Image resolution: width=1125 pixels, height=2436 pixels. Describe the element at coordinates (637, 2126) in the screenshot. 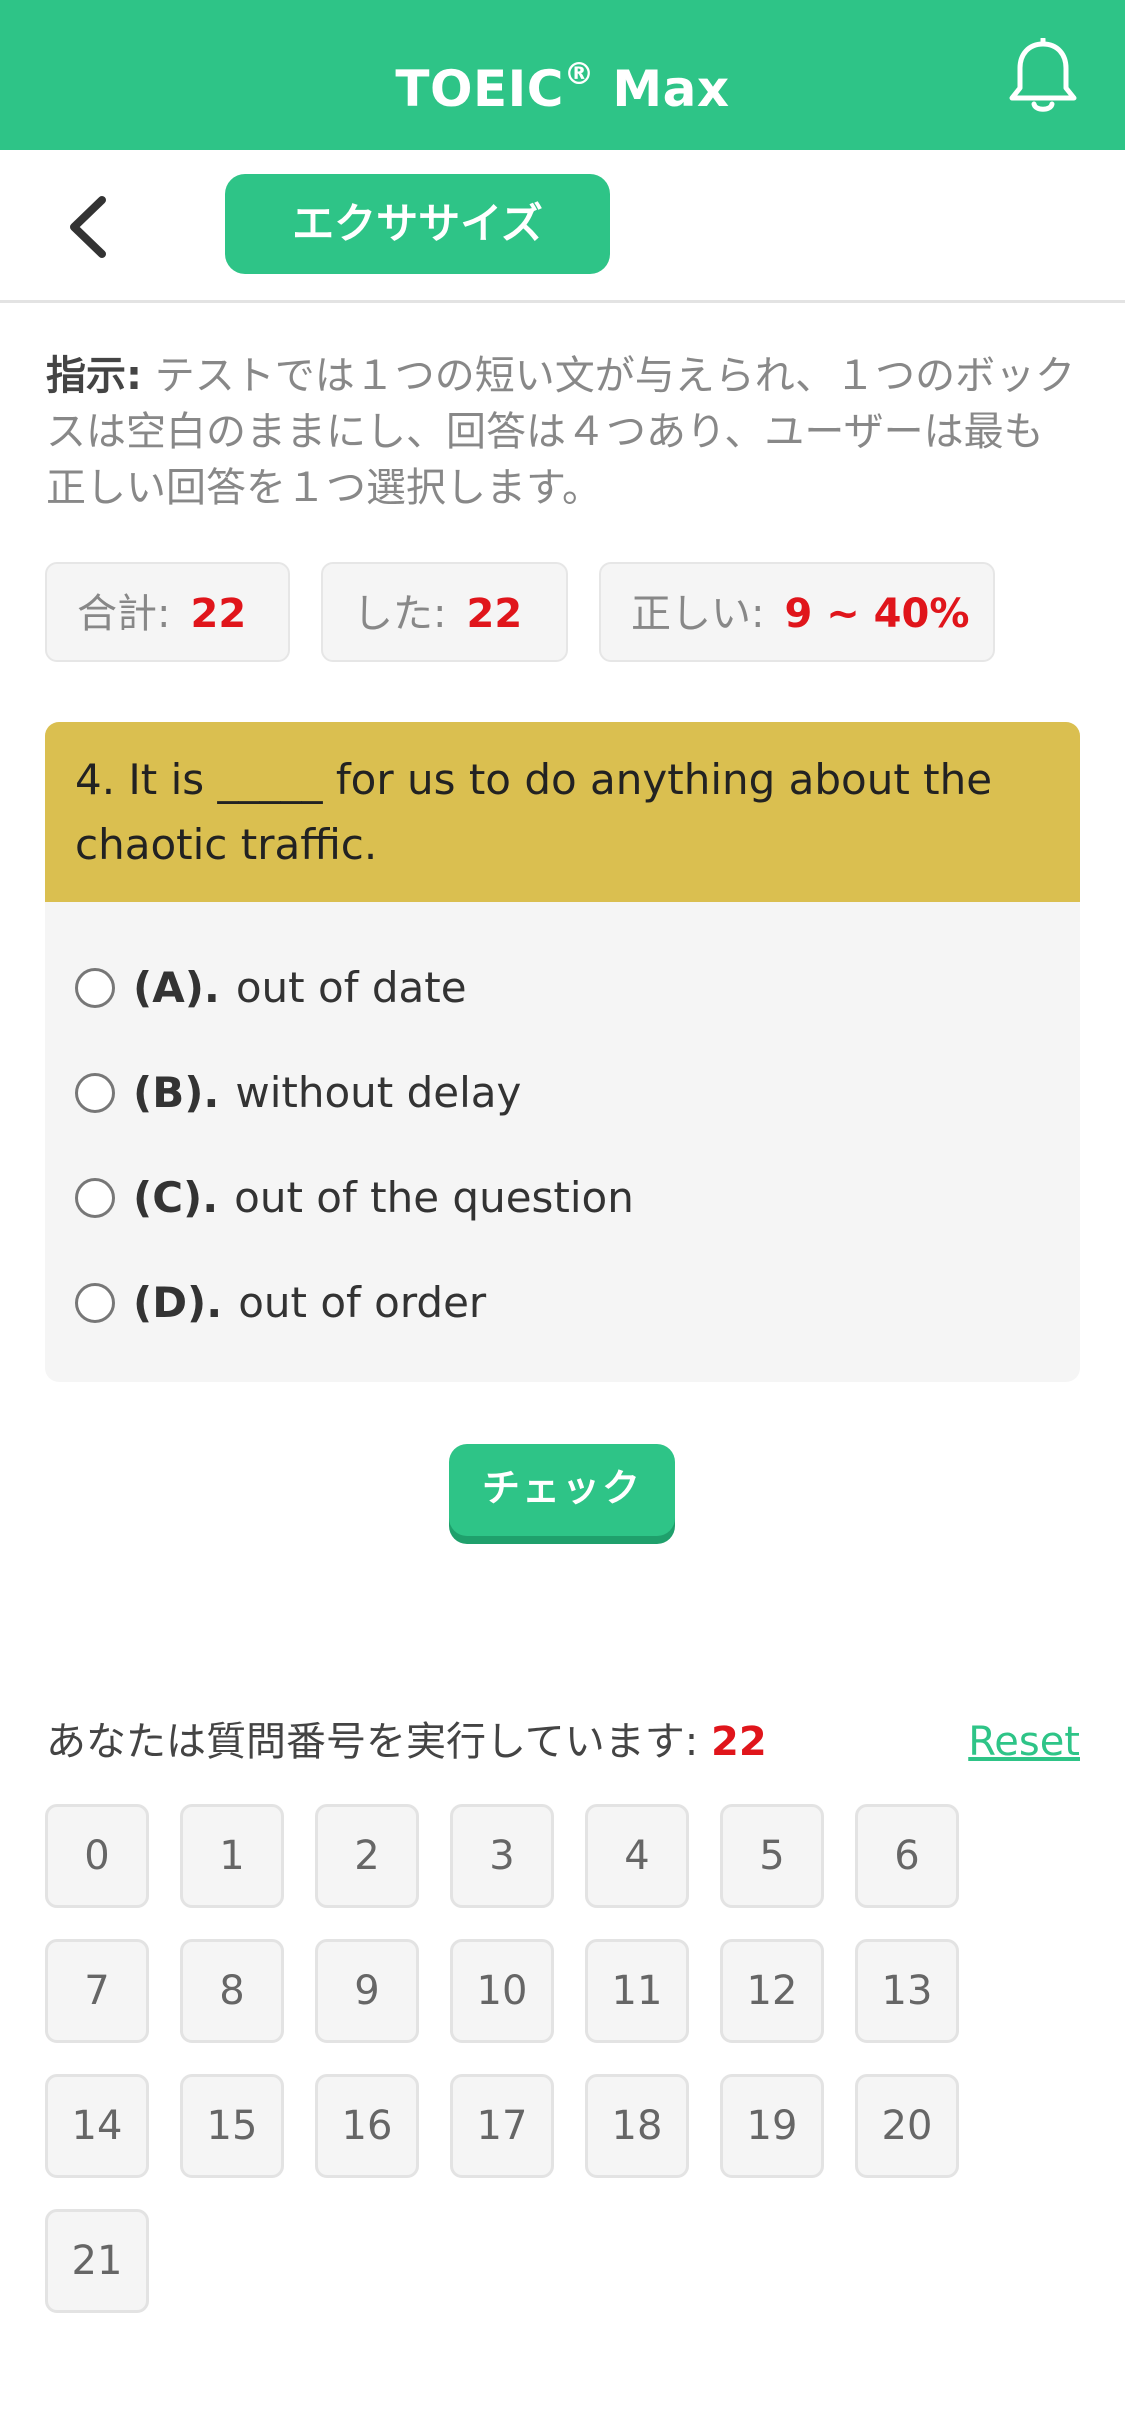

I see `question-number-button: 18` at that location.